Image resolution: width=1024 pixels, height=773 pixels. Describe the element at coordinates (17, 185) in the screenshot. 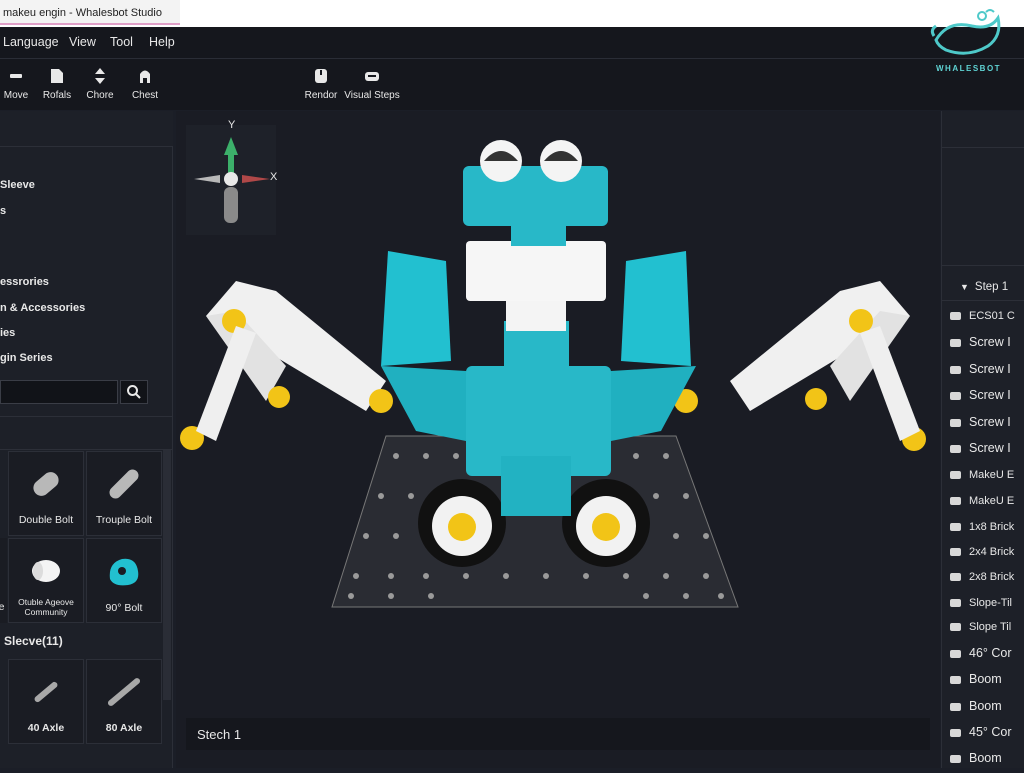

I see `category-sleeve: Sleeve` at that location.